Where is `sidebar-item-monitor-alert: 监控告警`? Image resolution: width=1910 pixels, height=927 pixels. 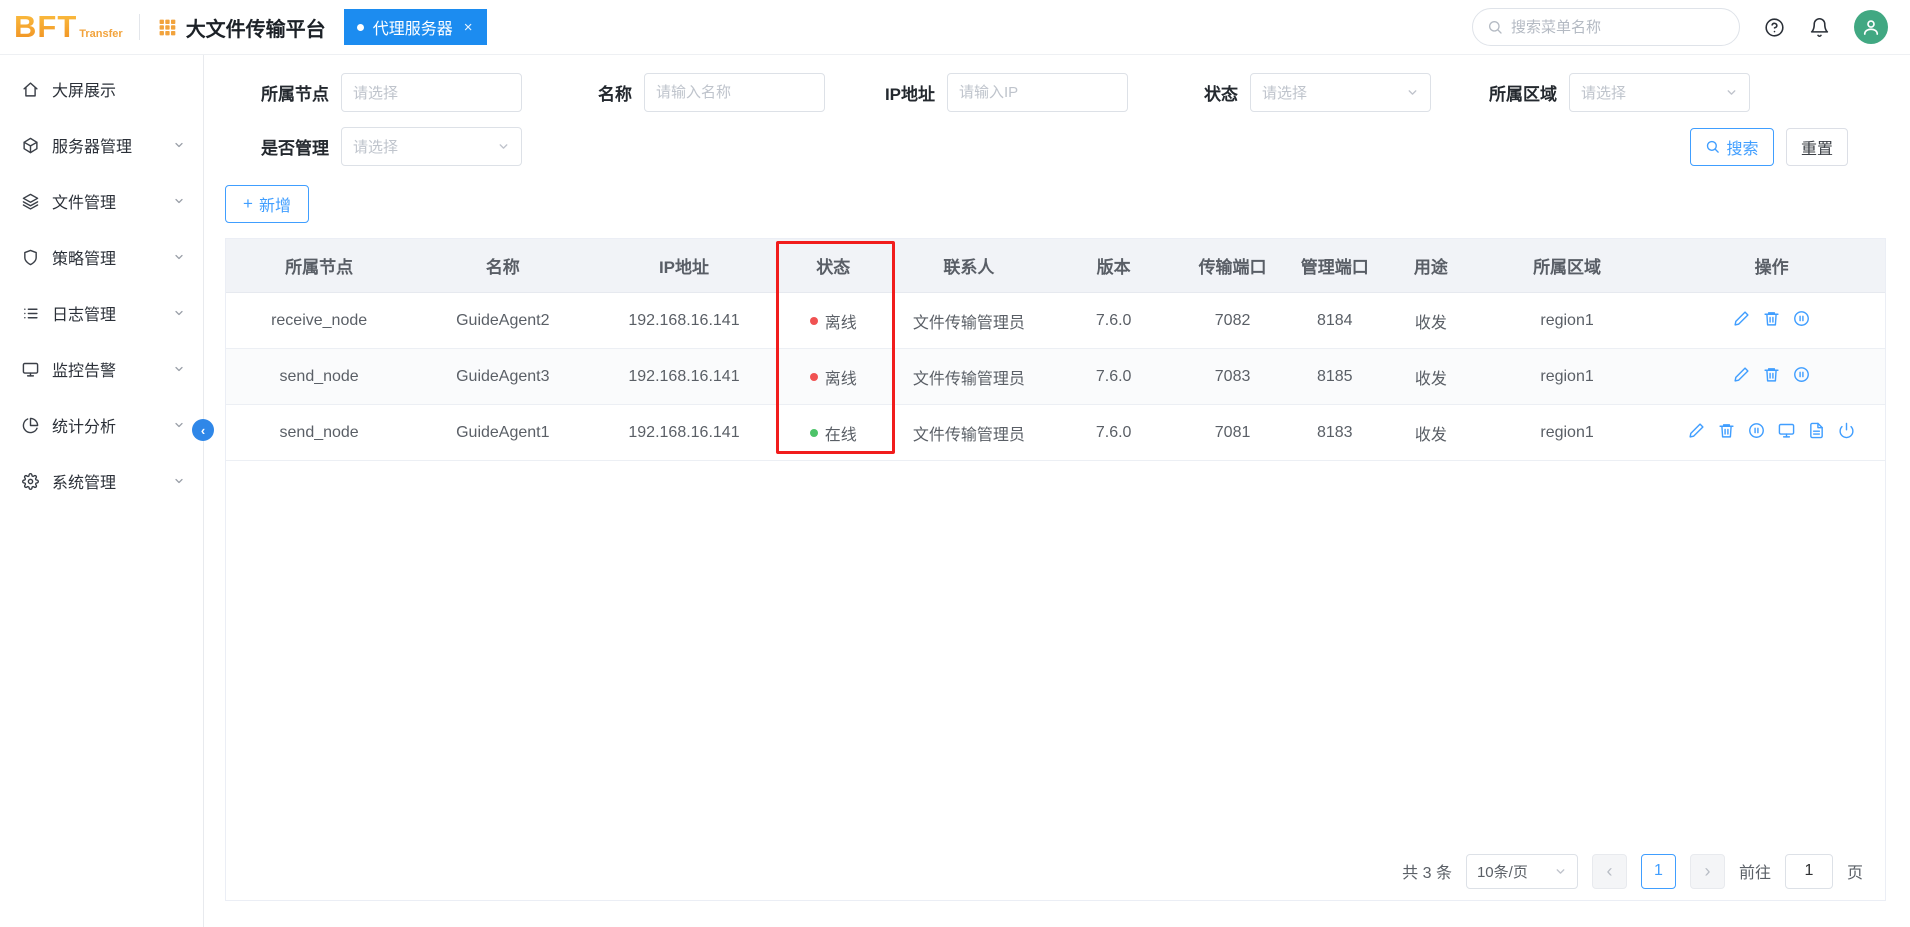
sidebar-item-monitor-alert: 监控告警 is located at coordinates (101, 369).